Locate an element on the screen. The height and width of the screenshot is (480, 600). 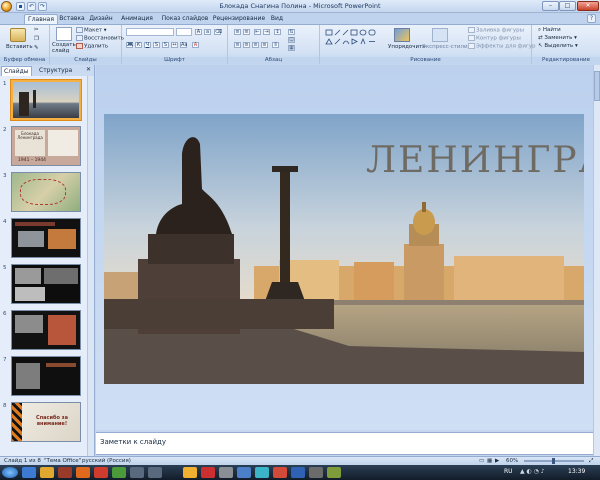
replace-icon: ⇄ is located at coordinates (540, 38).